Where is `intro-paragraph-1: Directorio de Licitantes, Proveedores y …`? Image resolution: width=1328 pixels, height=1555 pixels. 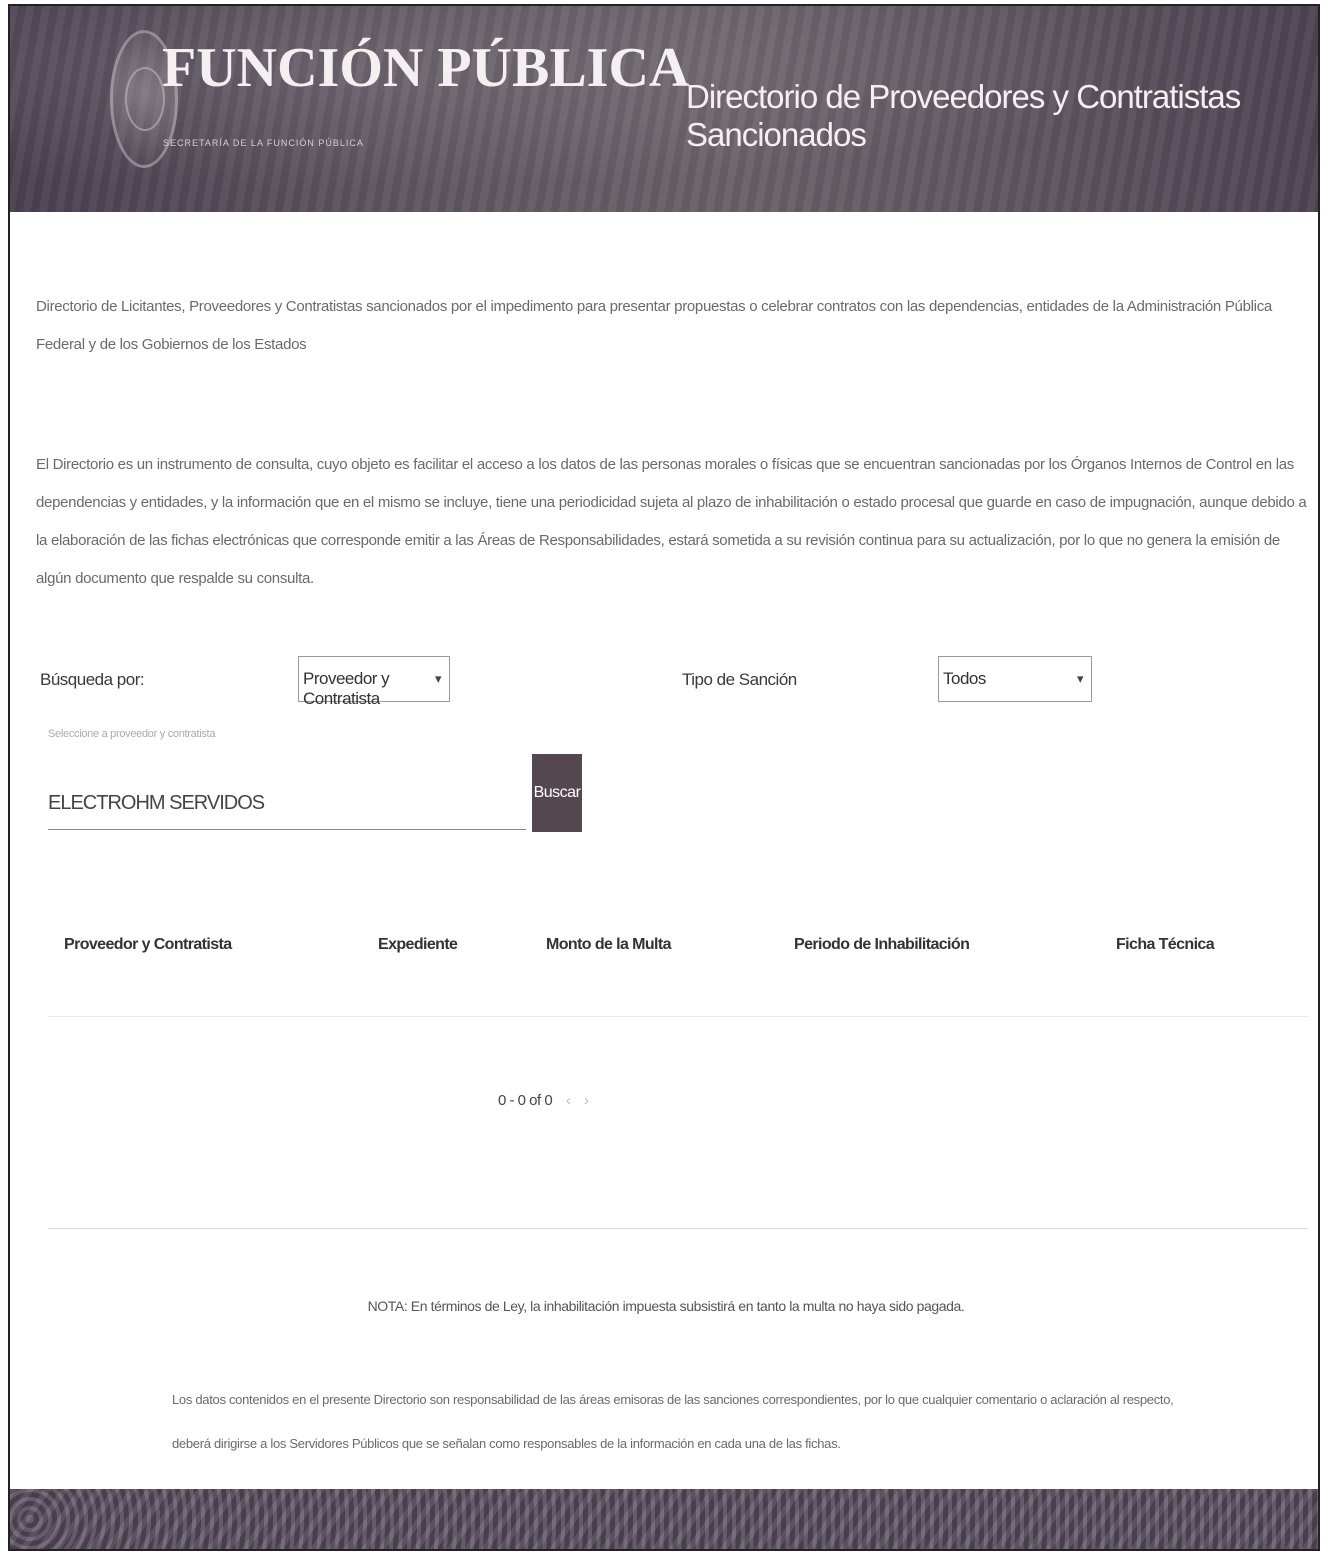
intro-paragraph-1: Directorio de Licitantes, Proveedores y … is located at coordinates (654, 325).